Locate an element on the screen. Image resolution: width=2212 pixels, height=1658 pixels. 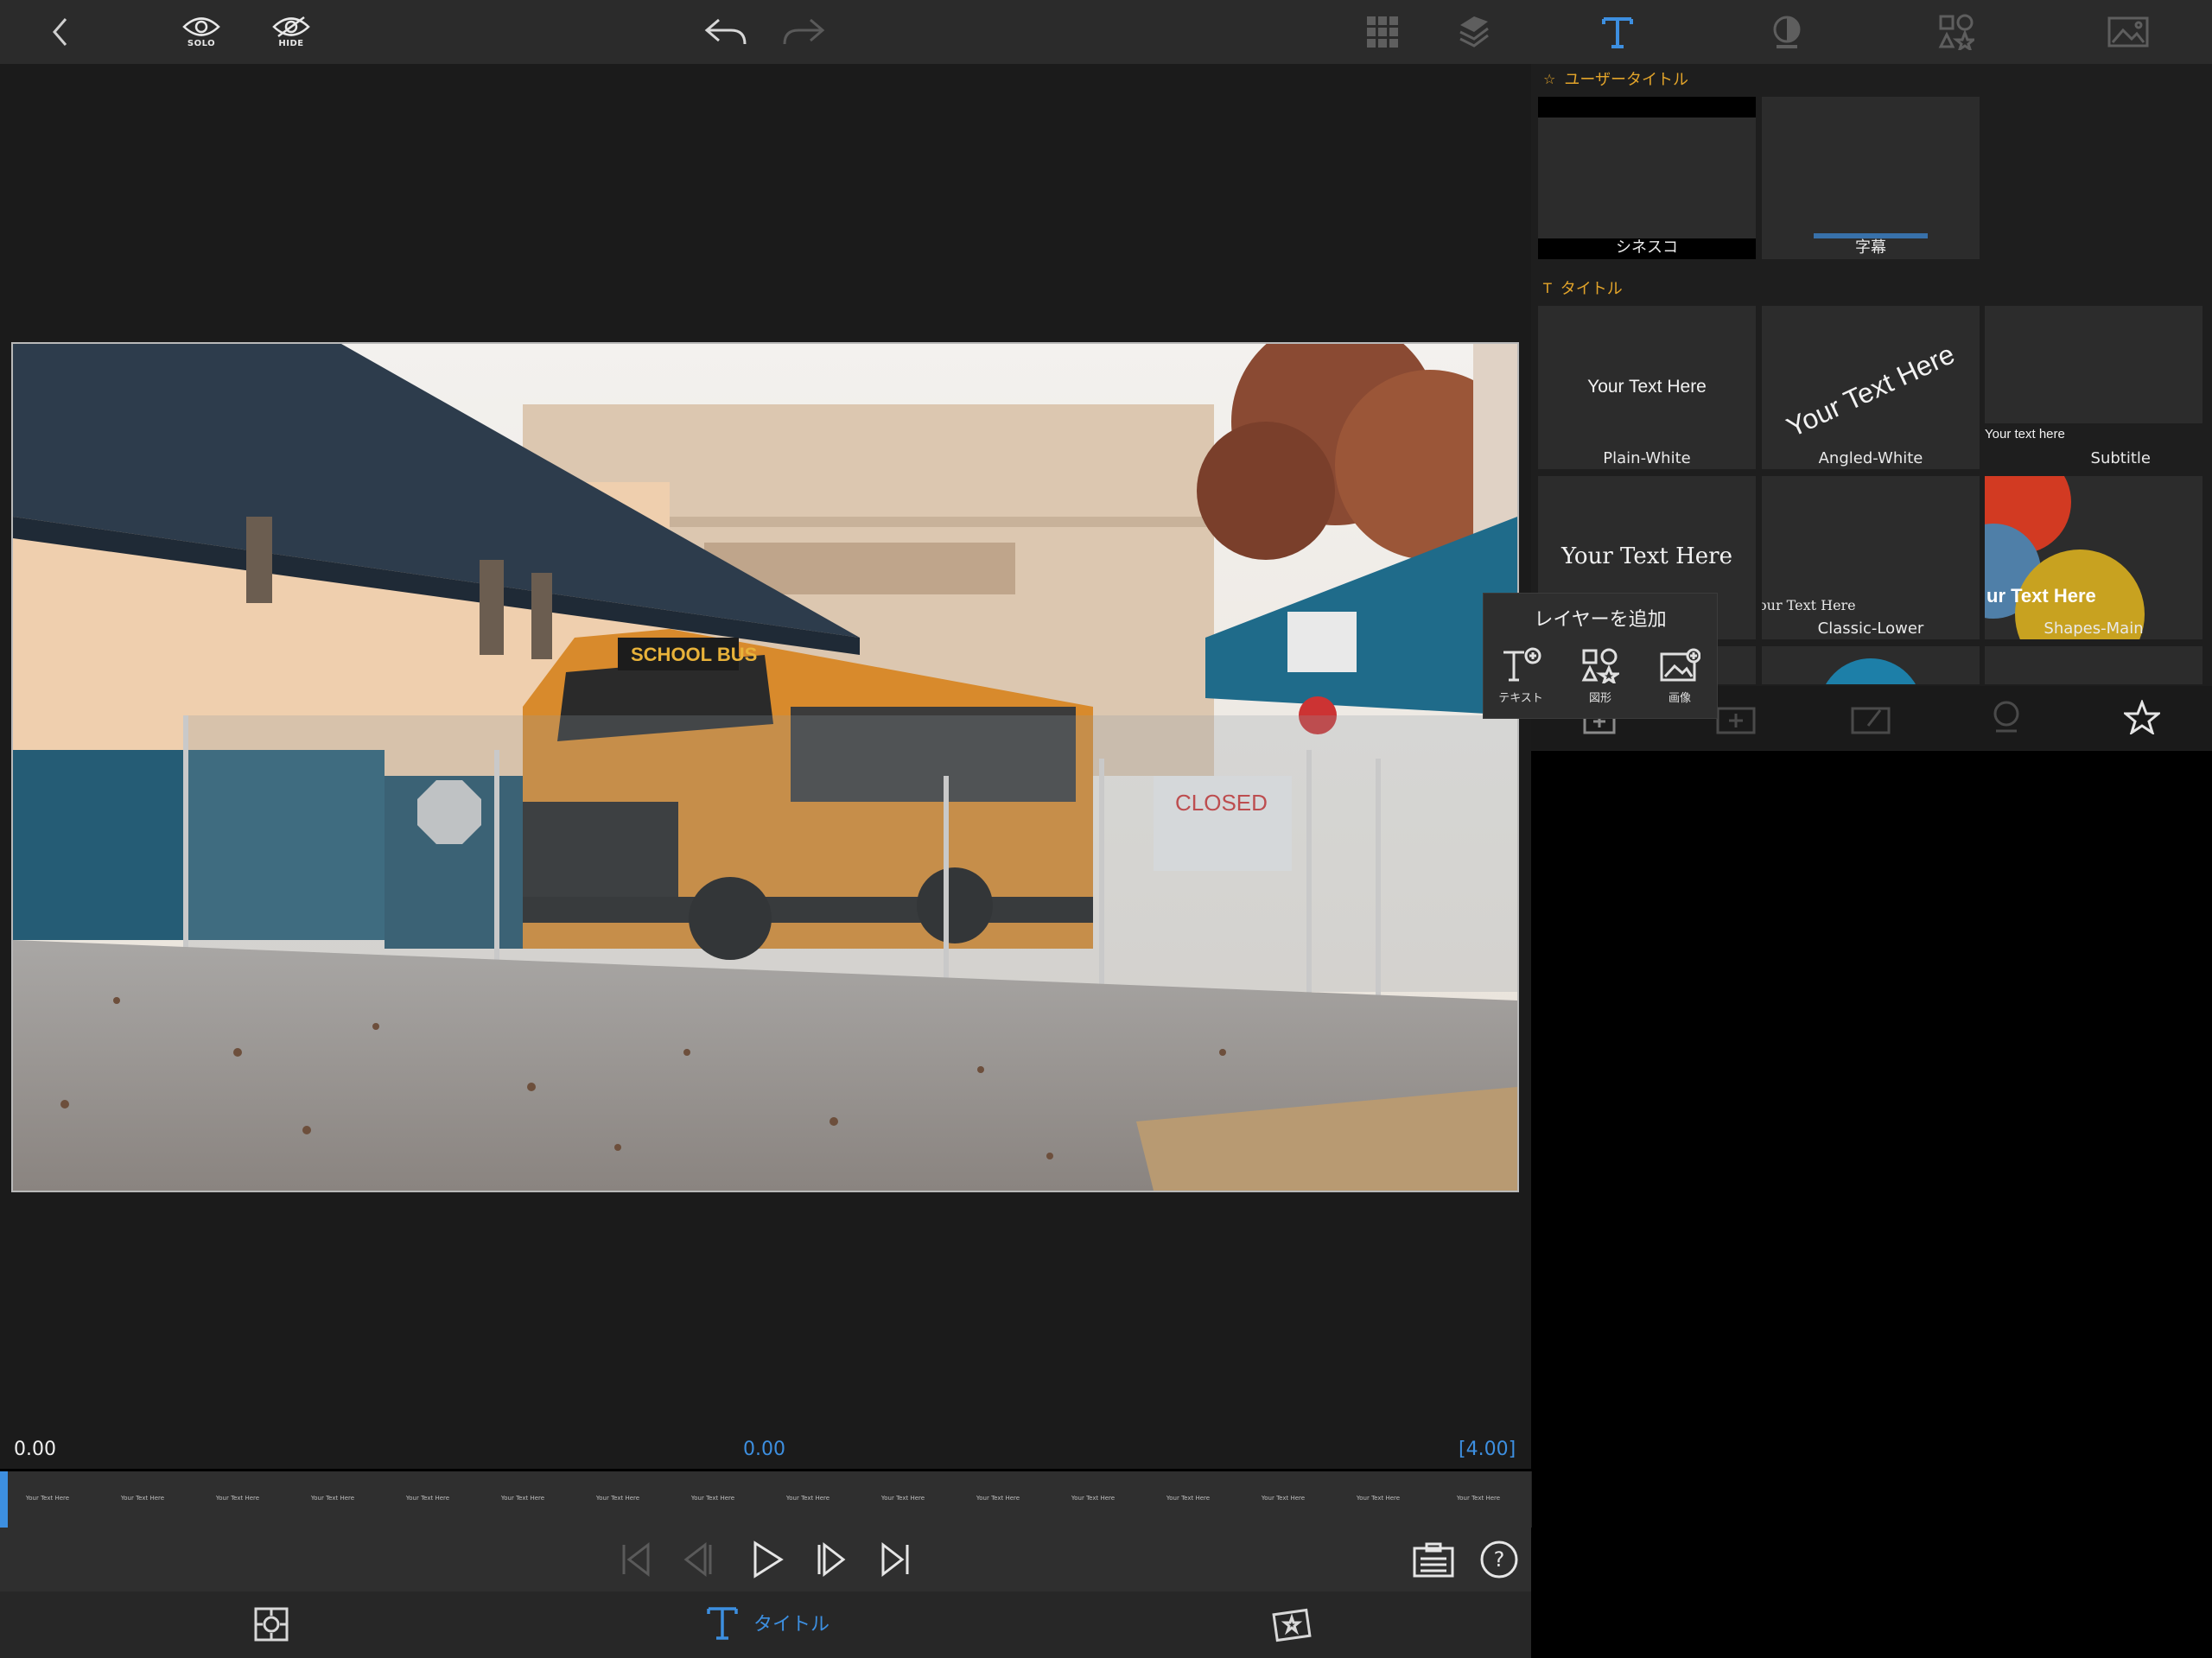
skip-to-start-icon is located at coordinates (636, 1559).